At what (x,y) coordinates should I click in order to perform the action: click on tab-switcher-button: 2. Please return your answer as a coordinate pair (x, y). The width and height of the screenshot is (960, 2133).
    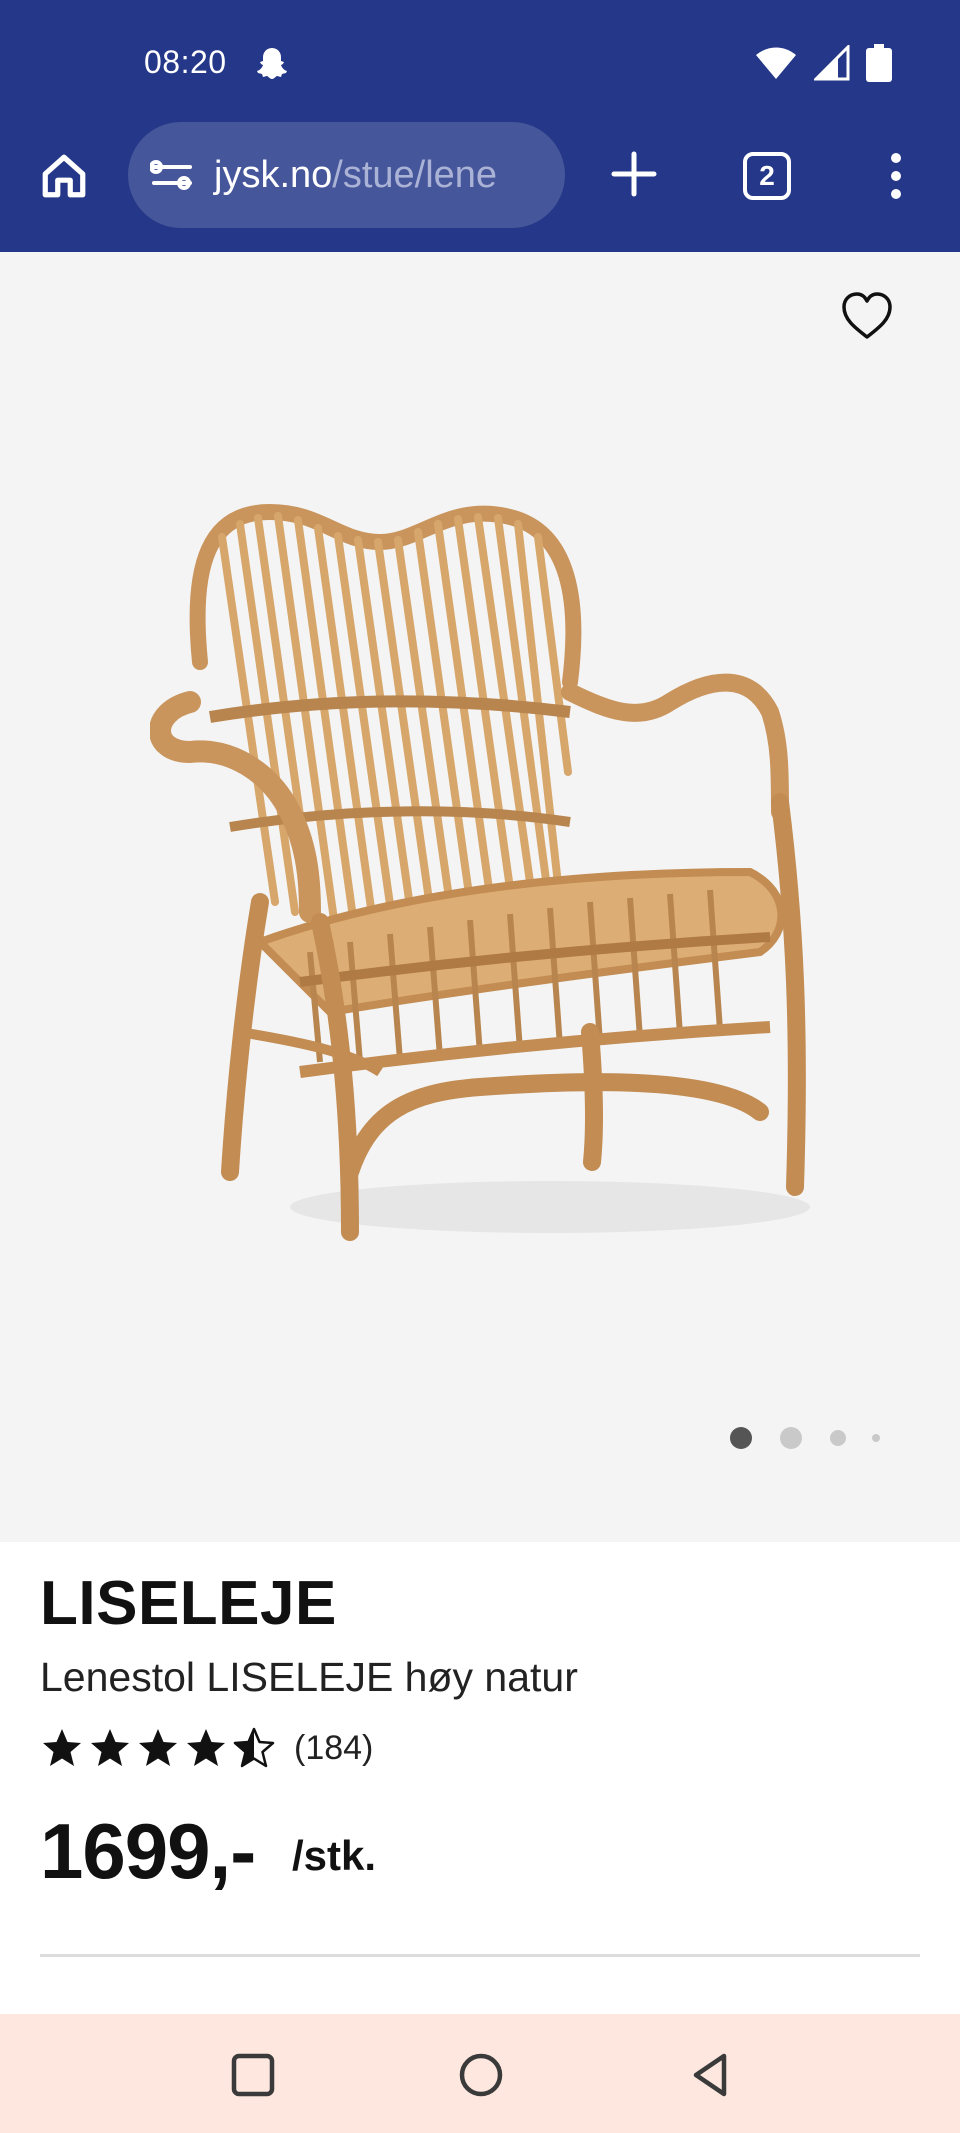
    Looking at the image, I should click on (767, 176).